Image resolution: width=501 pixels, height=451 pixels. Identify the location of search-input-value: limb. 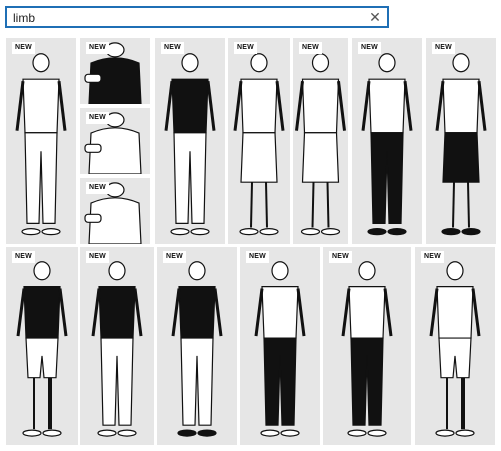
(24, 18).